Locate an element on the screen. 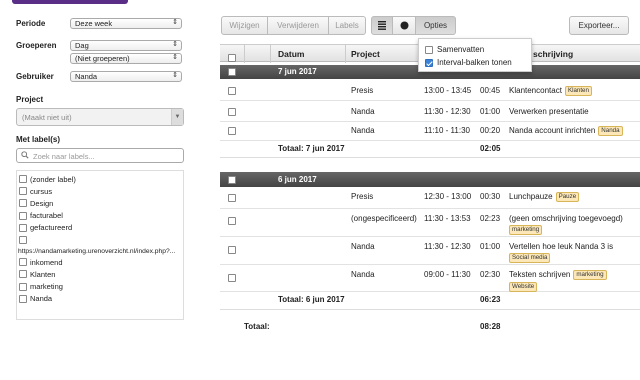 This screenshot has width=640, height=380. groeperen-select-2: (Niet groeperen) ⇕ is located at coordinates (126, 58).